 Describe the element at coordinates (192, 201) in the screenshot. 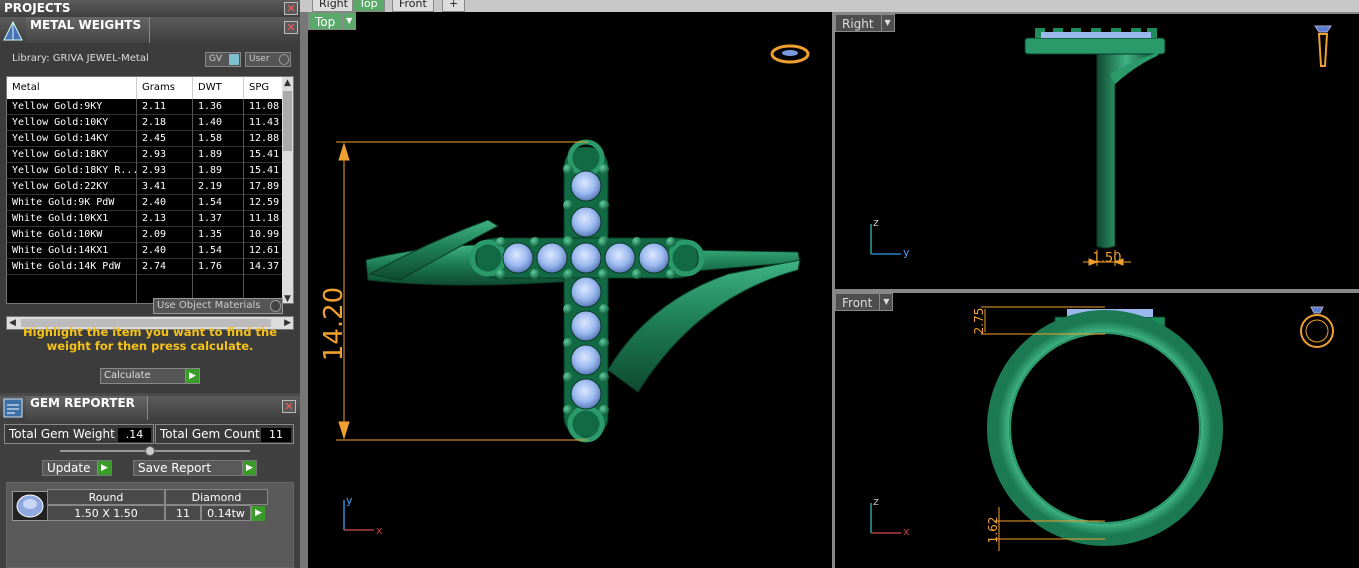

I see `divider` at that location.